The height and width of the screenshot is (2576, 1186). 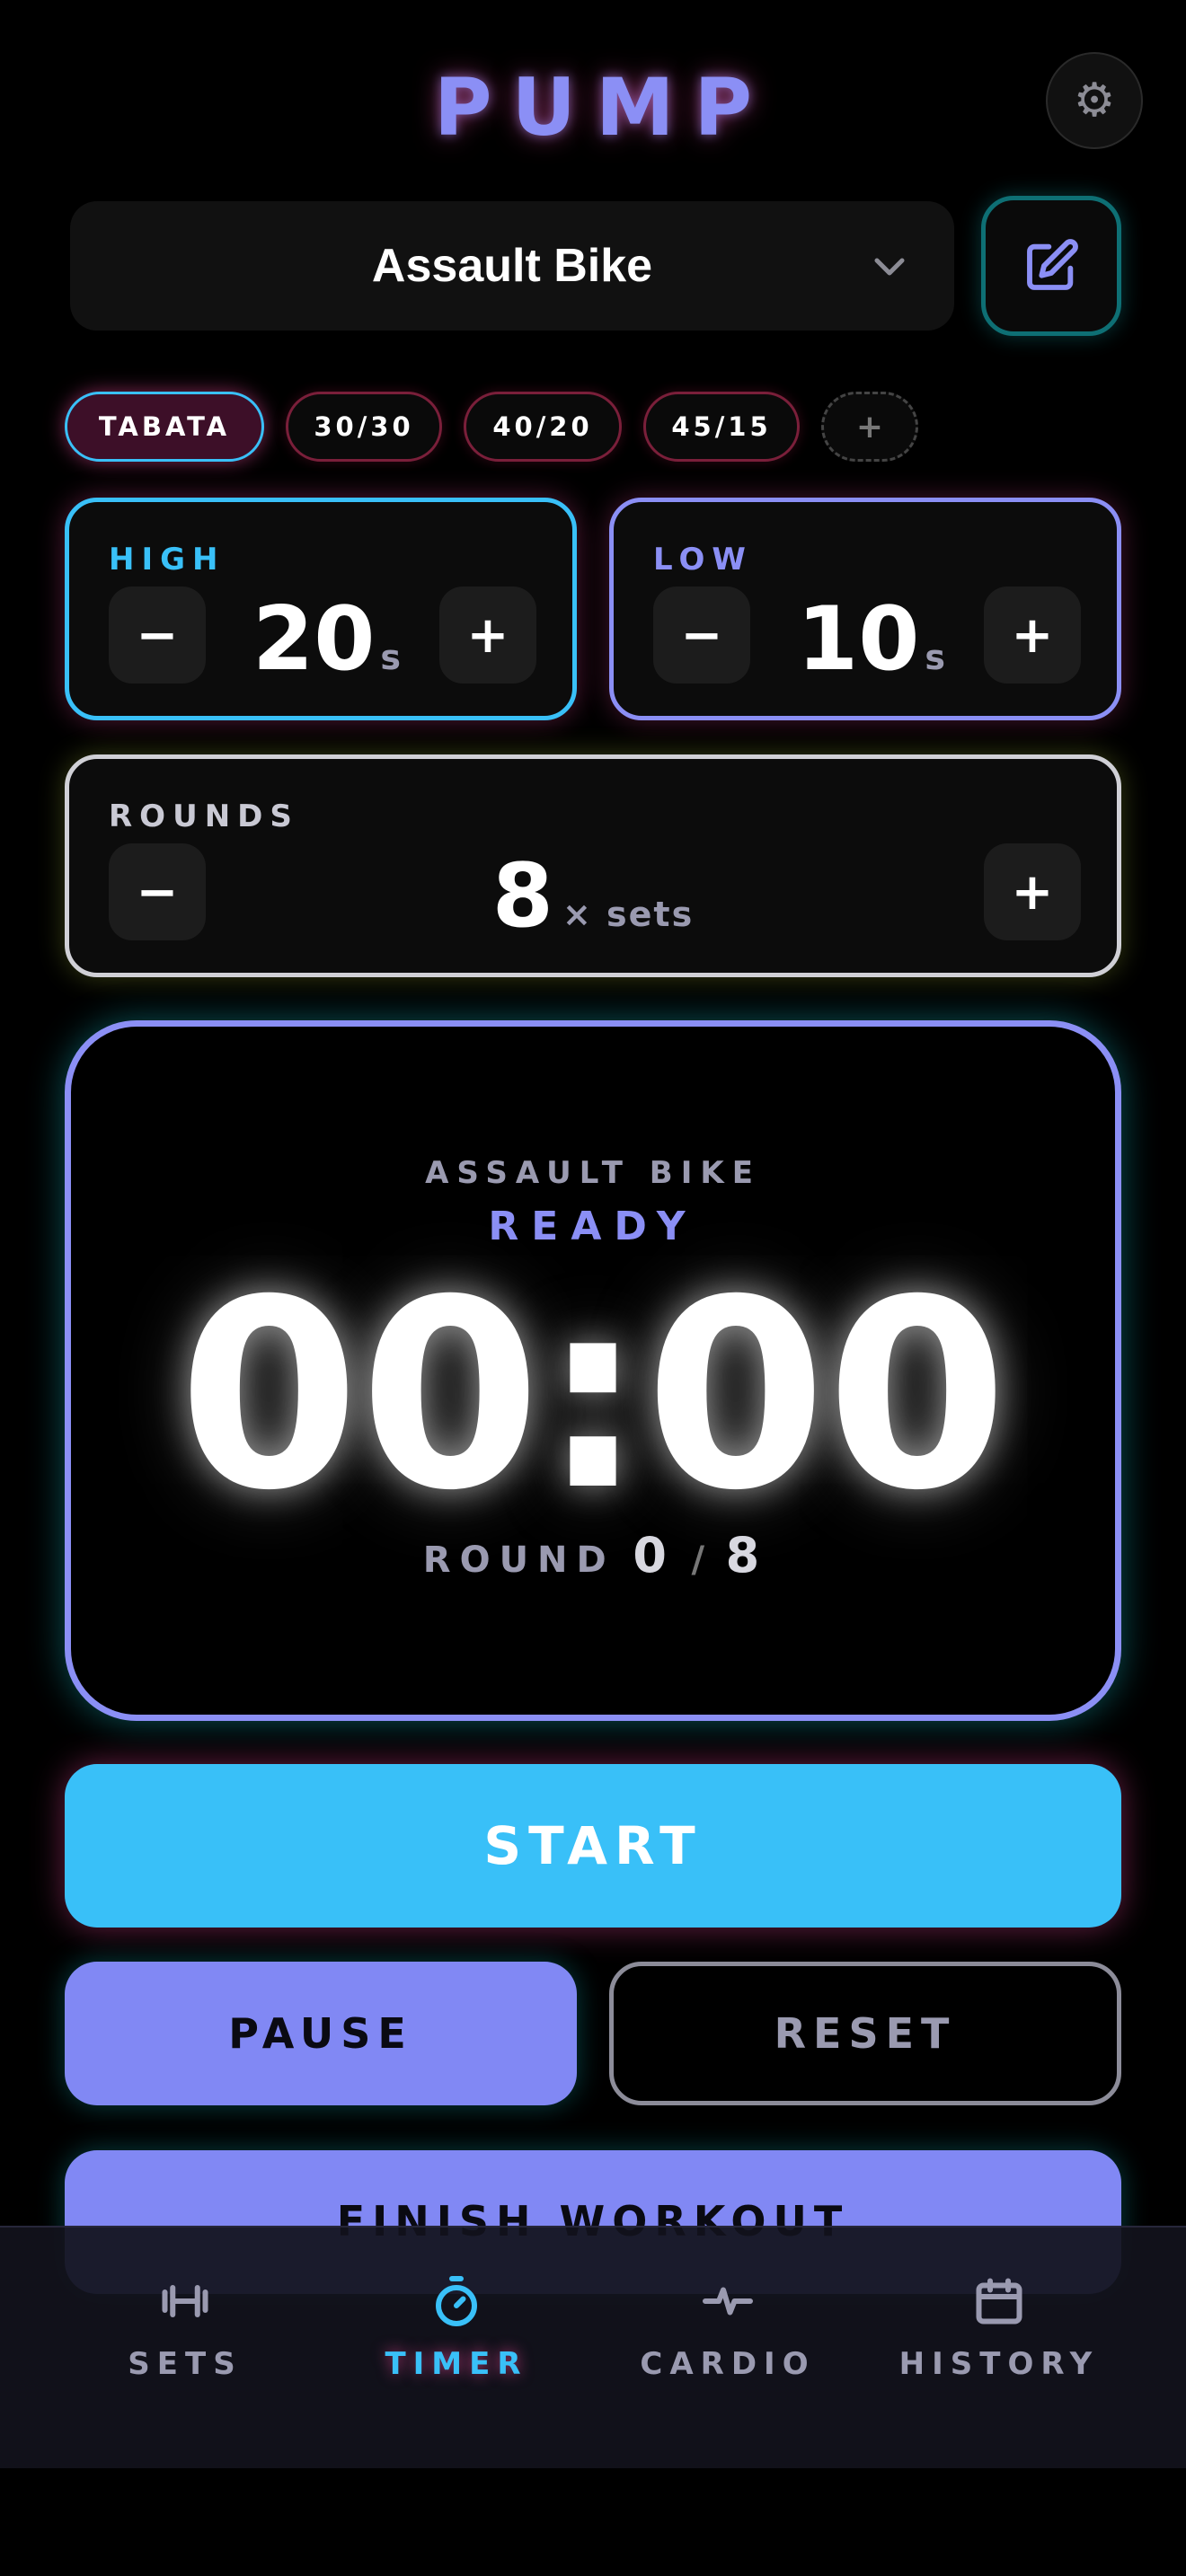 I want to click on preset-40-20: 40/20, so click(x=543, y=427).